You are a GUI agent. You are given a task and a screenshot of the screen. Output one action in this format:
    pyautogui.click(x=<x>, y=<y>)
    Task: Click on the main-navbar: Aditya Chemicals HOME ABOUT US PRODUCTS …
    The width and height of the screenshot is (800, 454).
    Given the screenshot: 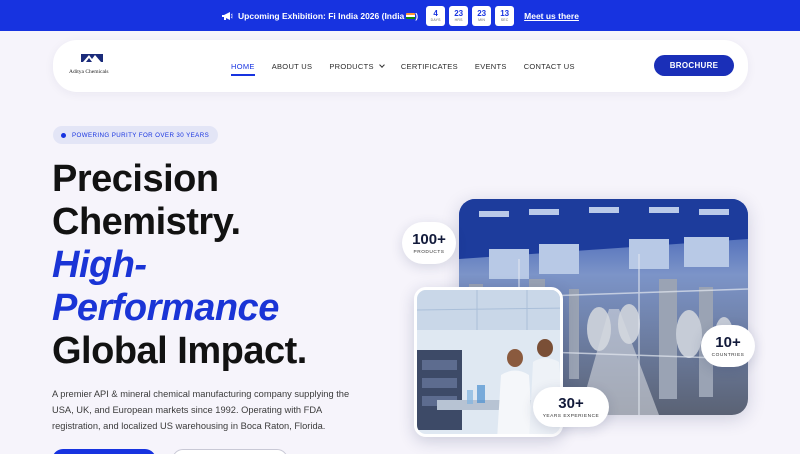 What is the action you would take?
    pyautogui.click(x=400, y=66)
    